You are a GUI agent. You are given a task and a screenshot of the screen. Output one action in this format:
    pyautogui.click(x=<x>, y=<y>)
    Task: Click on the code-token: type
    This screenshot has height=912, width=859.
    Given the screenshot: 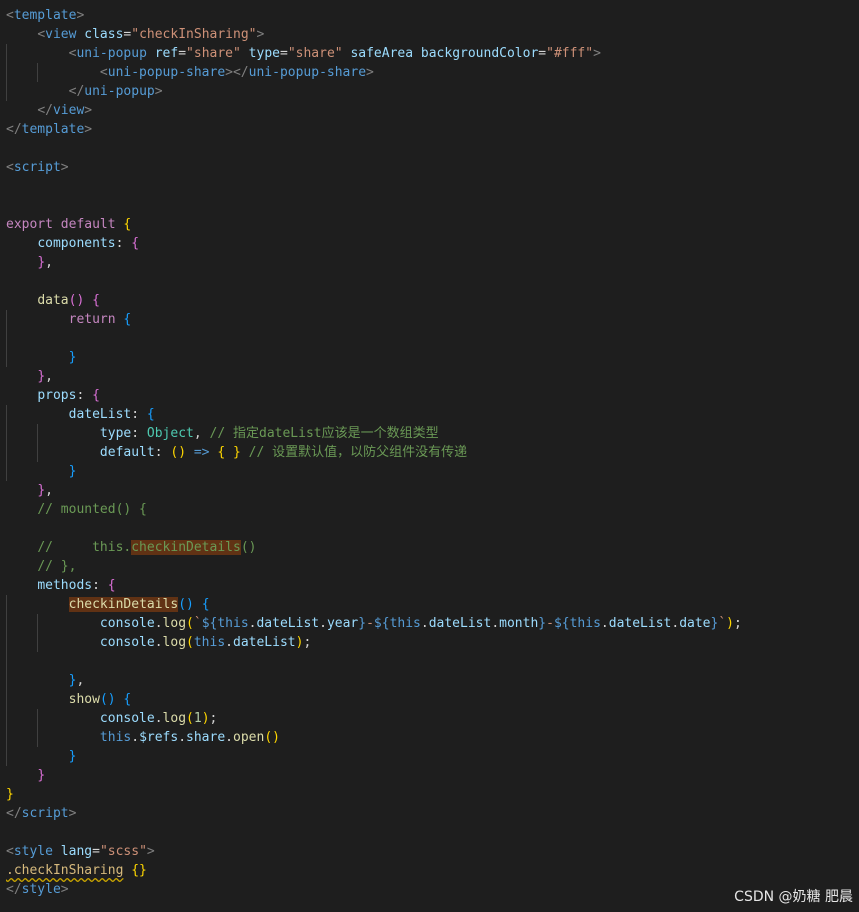 What is the action you would take?
    pyautogui.click(x=115, y=433)
    